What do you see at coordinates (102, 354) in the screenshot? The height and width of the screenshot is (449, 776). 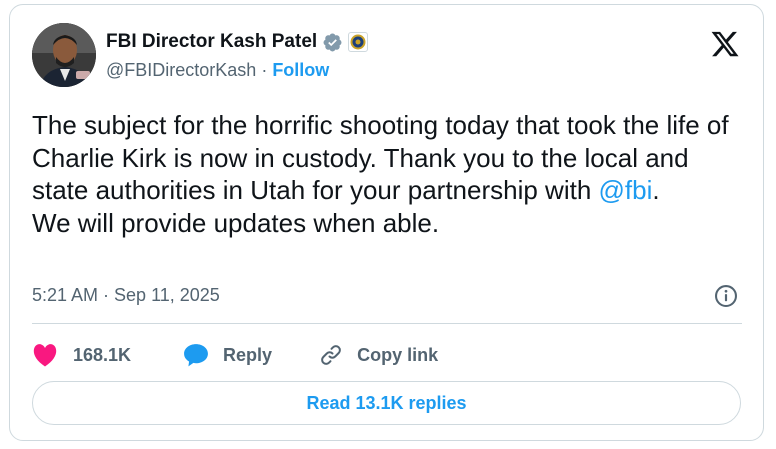 I see `like-count: 168.1K` at bounding box center [102, 354].